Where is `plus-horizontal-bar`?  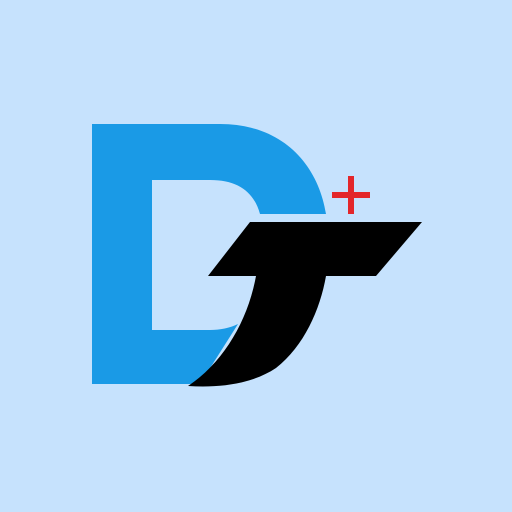 plus-horizontal-bar is located at coordinates (351, 195).